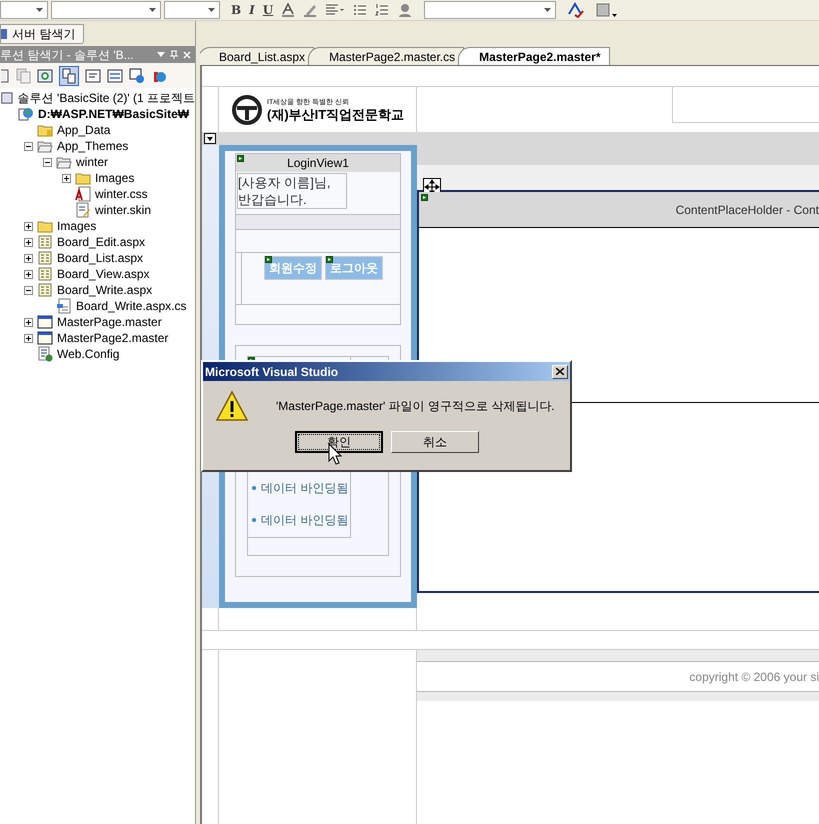 Image resolution: width=819 pixels, height=824 pixels. I want to click on tree-item: App_Themes, so click(92, 146).